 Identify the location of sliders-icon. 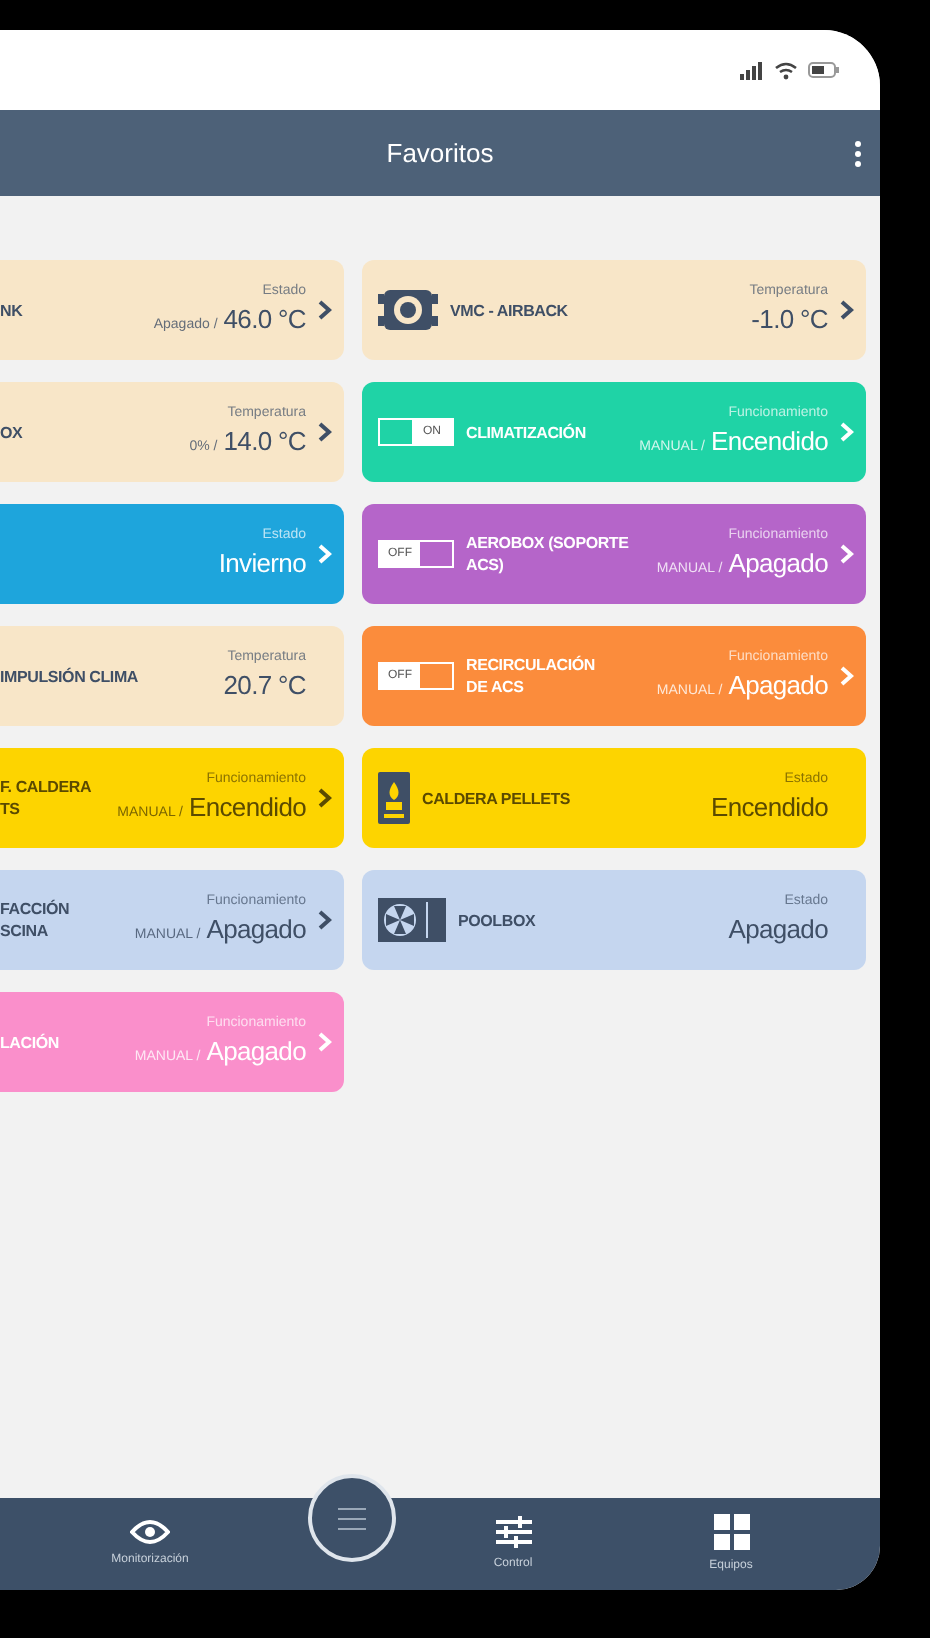
(513, 1531).